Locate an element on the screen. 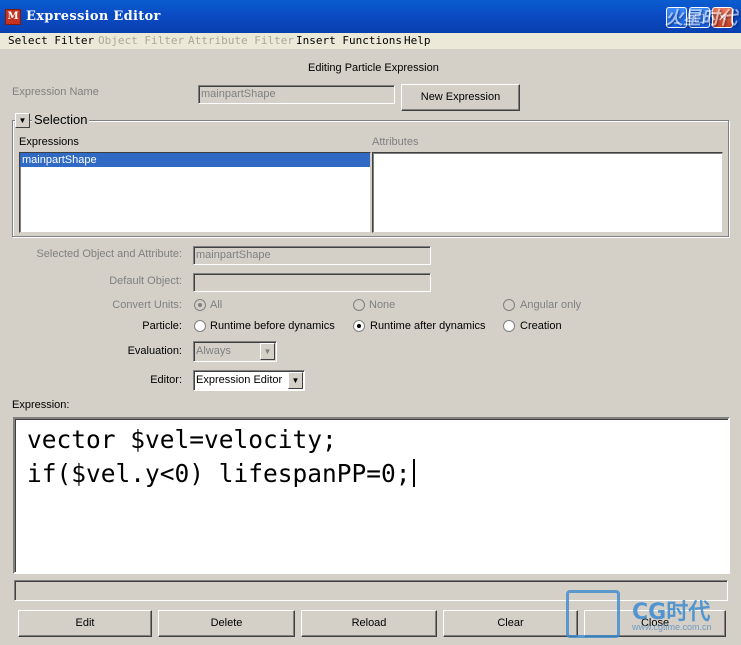  expression-label: Expression: is located at coordinates (41, 405).